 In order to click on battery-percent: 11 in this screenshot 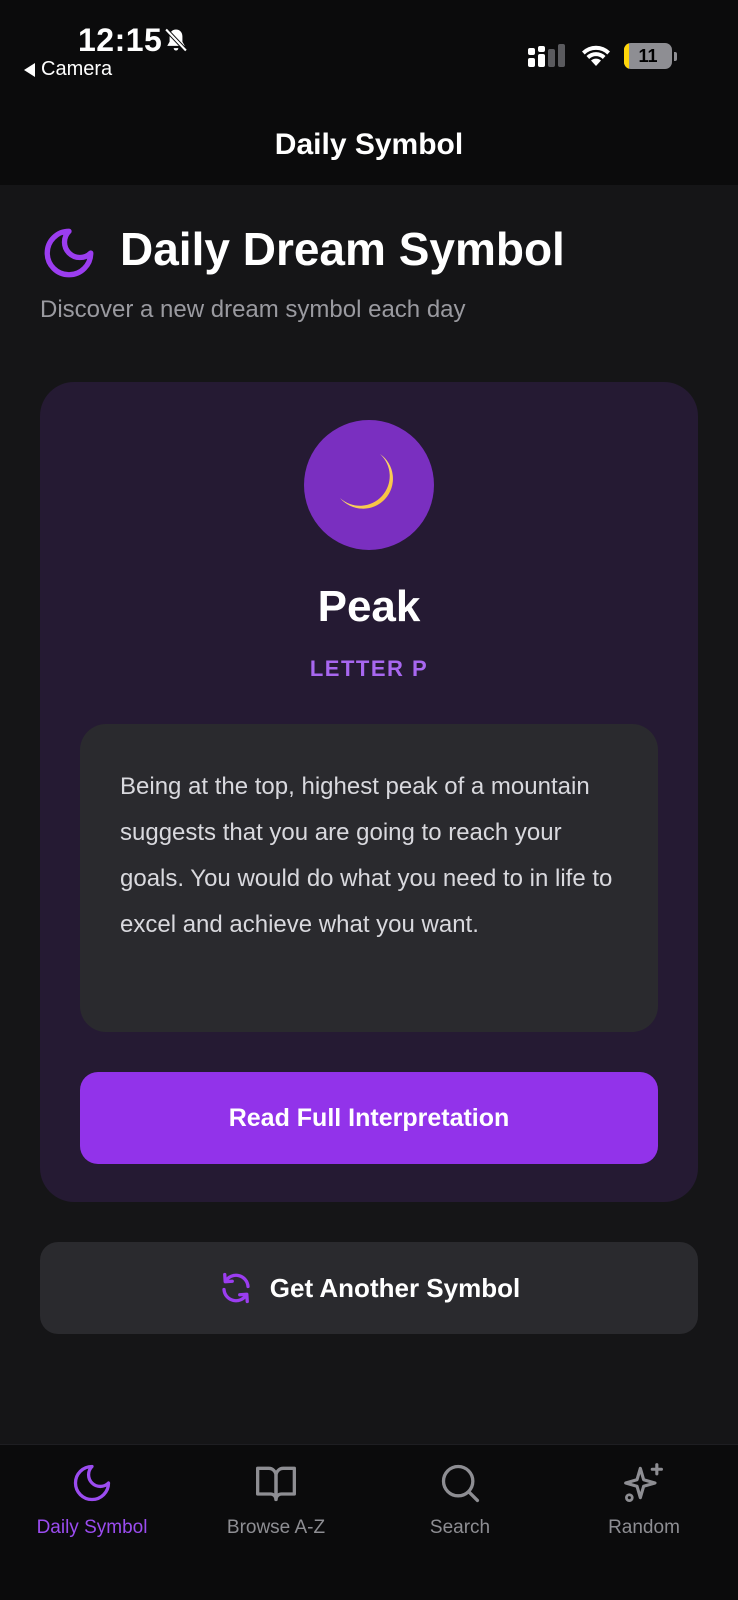, I will do `click(648, 56)`.